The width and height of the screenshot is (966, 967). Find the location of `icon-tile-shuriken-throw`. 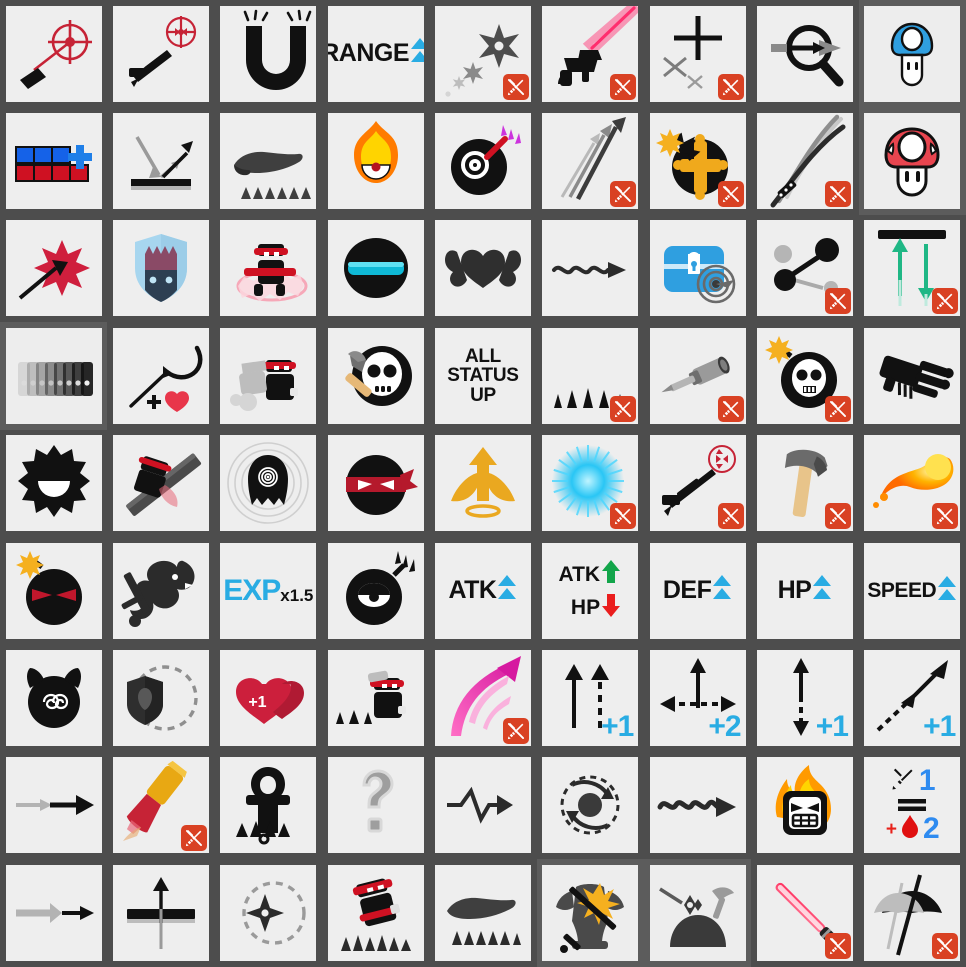

icon-tile-shuriken-throw is located at coordinates (482, 53).